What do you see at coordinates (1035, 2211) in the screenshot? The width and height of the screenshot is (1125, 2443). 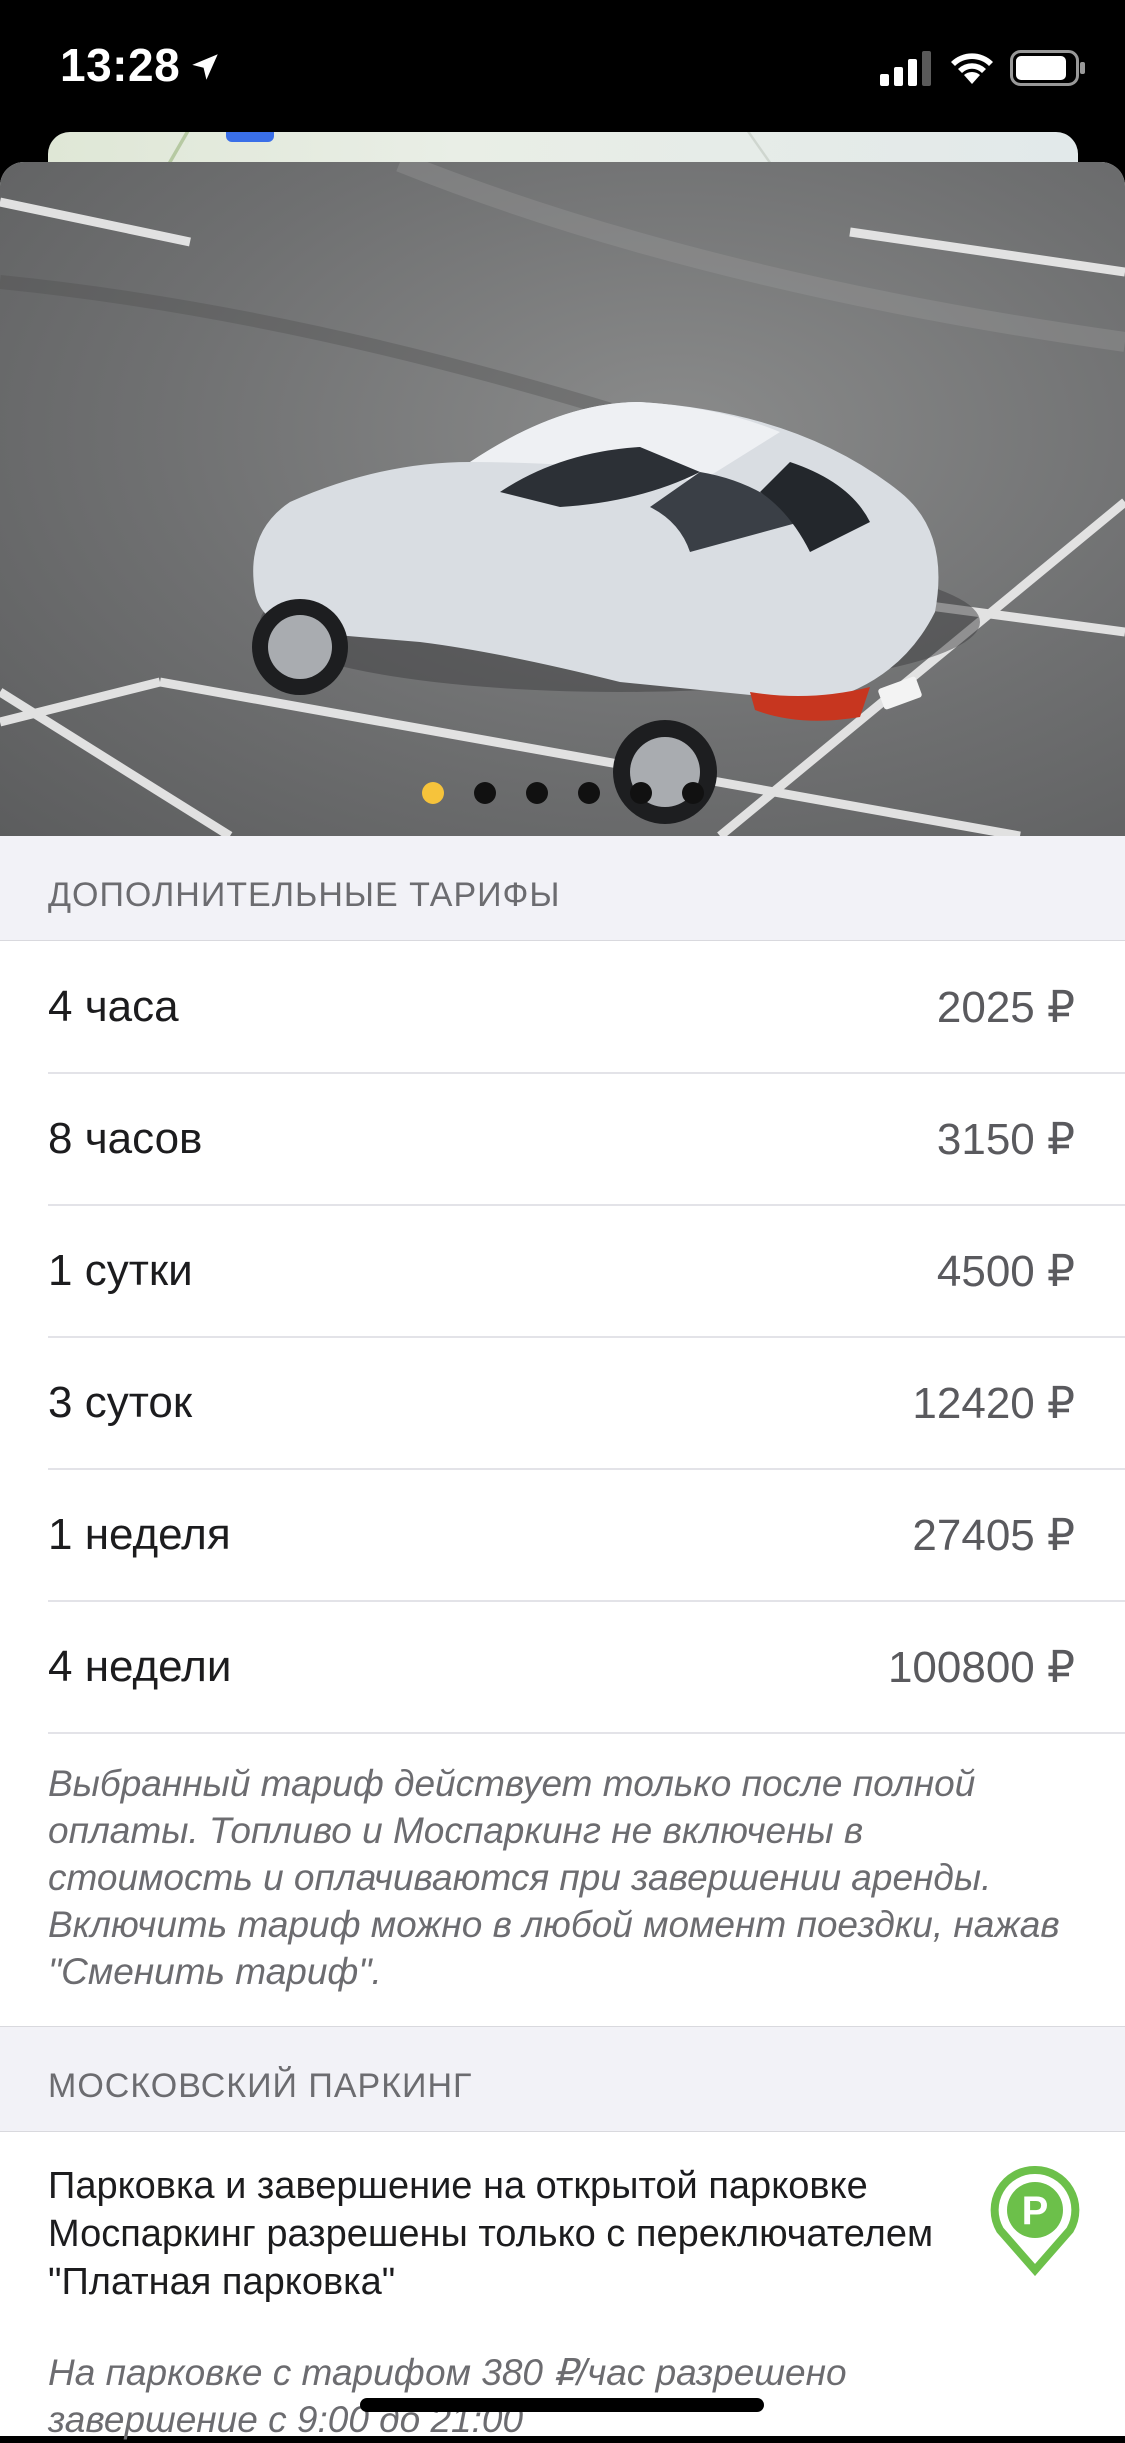 I see `svg-text: P` at bounding box center [1035, 2211].